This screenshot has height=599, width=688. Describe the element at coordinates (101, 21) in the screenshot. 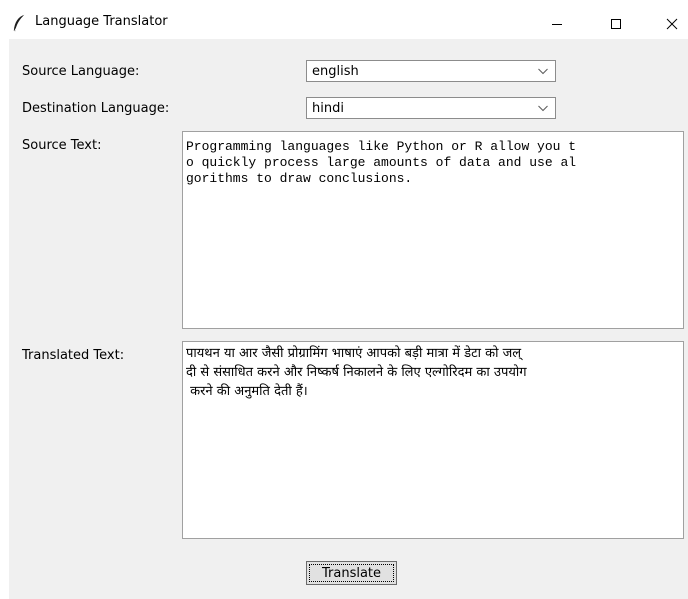

I see `window-title: Language Translator` at that location.